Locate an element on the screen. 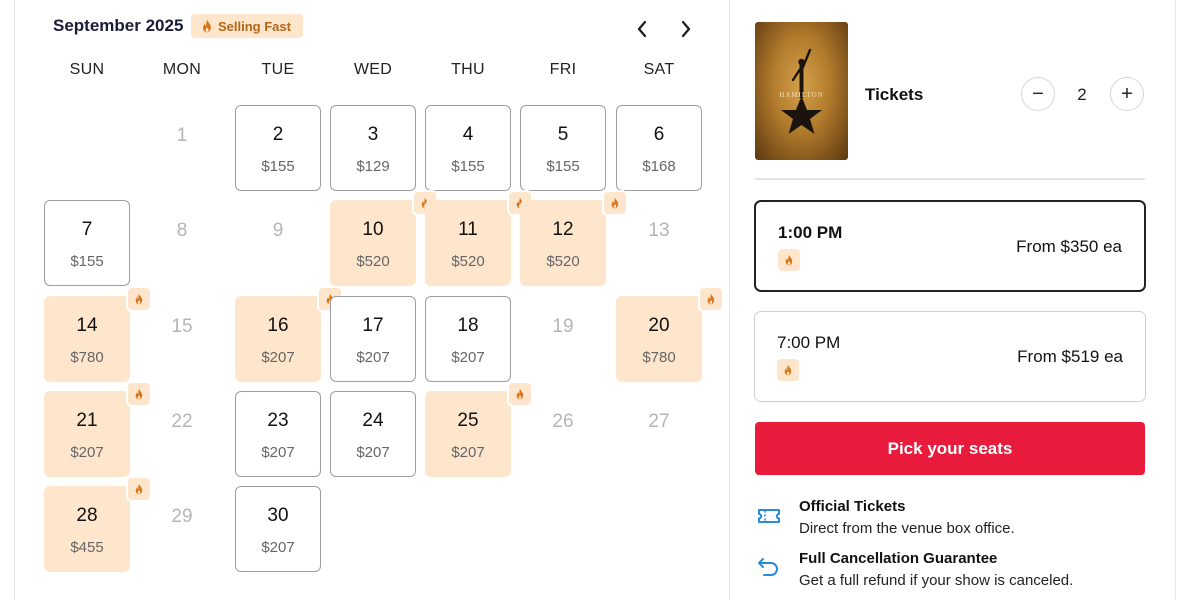  day-price: $129 is located at coordinates (373, 166).